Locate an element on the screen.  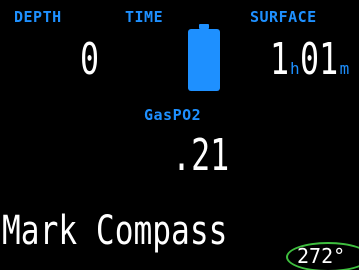
time-label: TIME is located at coordinates (144, 17).